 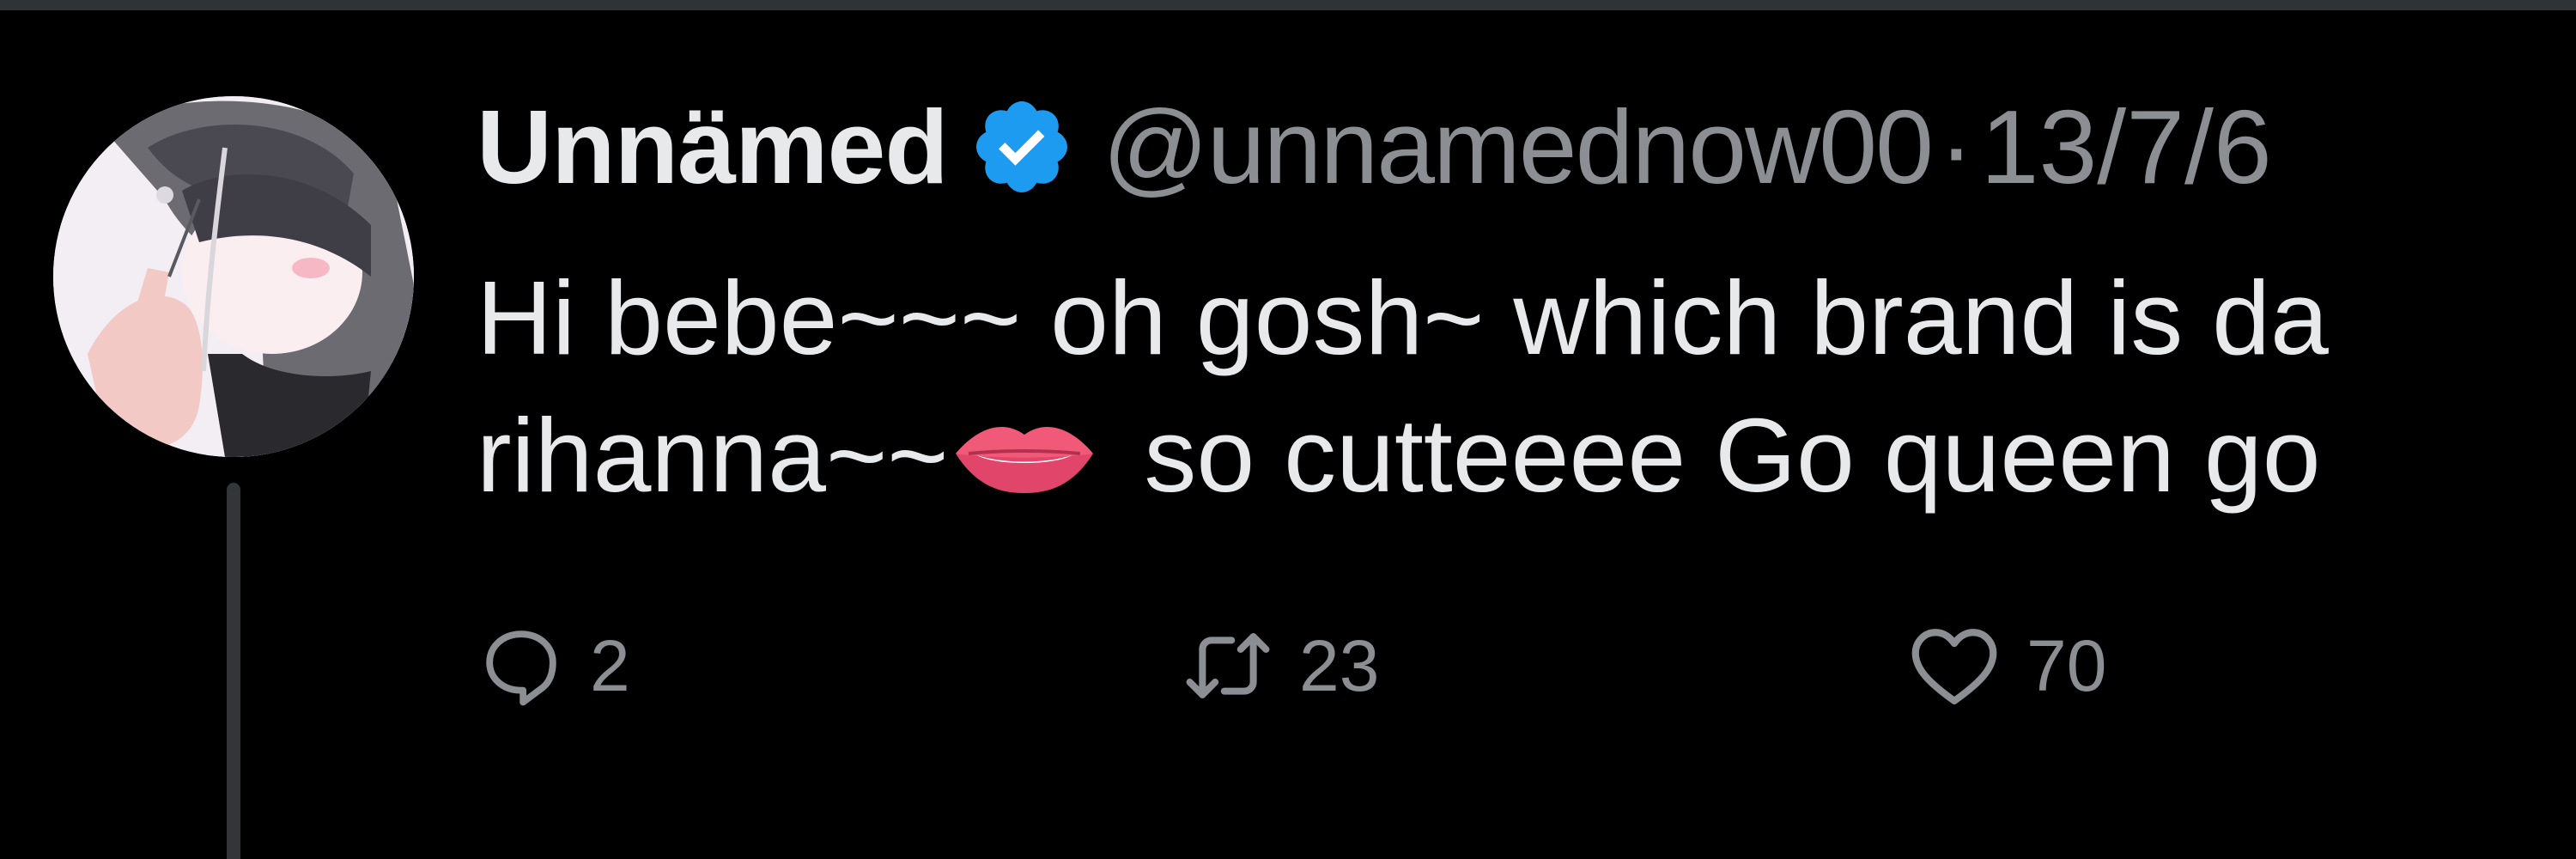 I want to click on retweet-count: 23, so click(x=1339, y=665).